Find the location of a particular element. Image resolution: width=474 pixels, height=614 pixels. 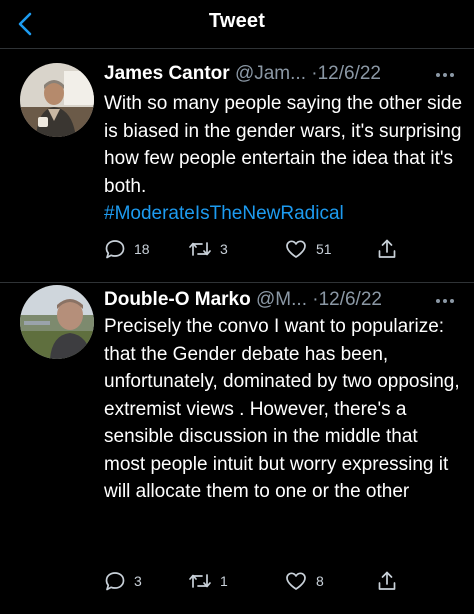

reply-button: 18 is located at coordinates (127, 249).